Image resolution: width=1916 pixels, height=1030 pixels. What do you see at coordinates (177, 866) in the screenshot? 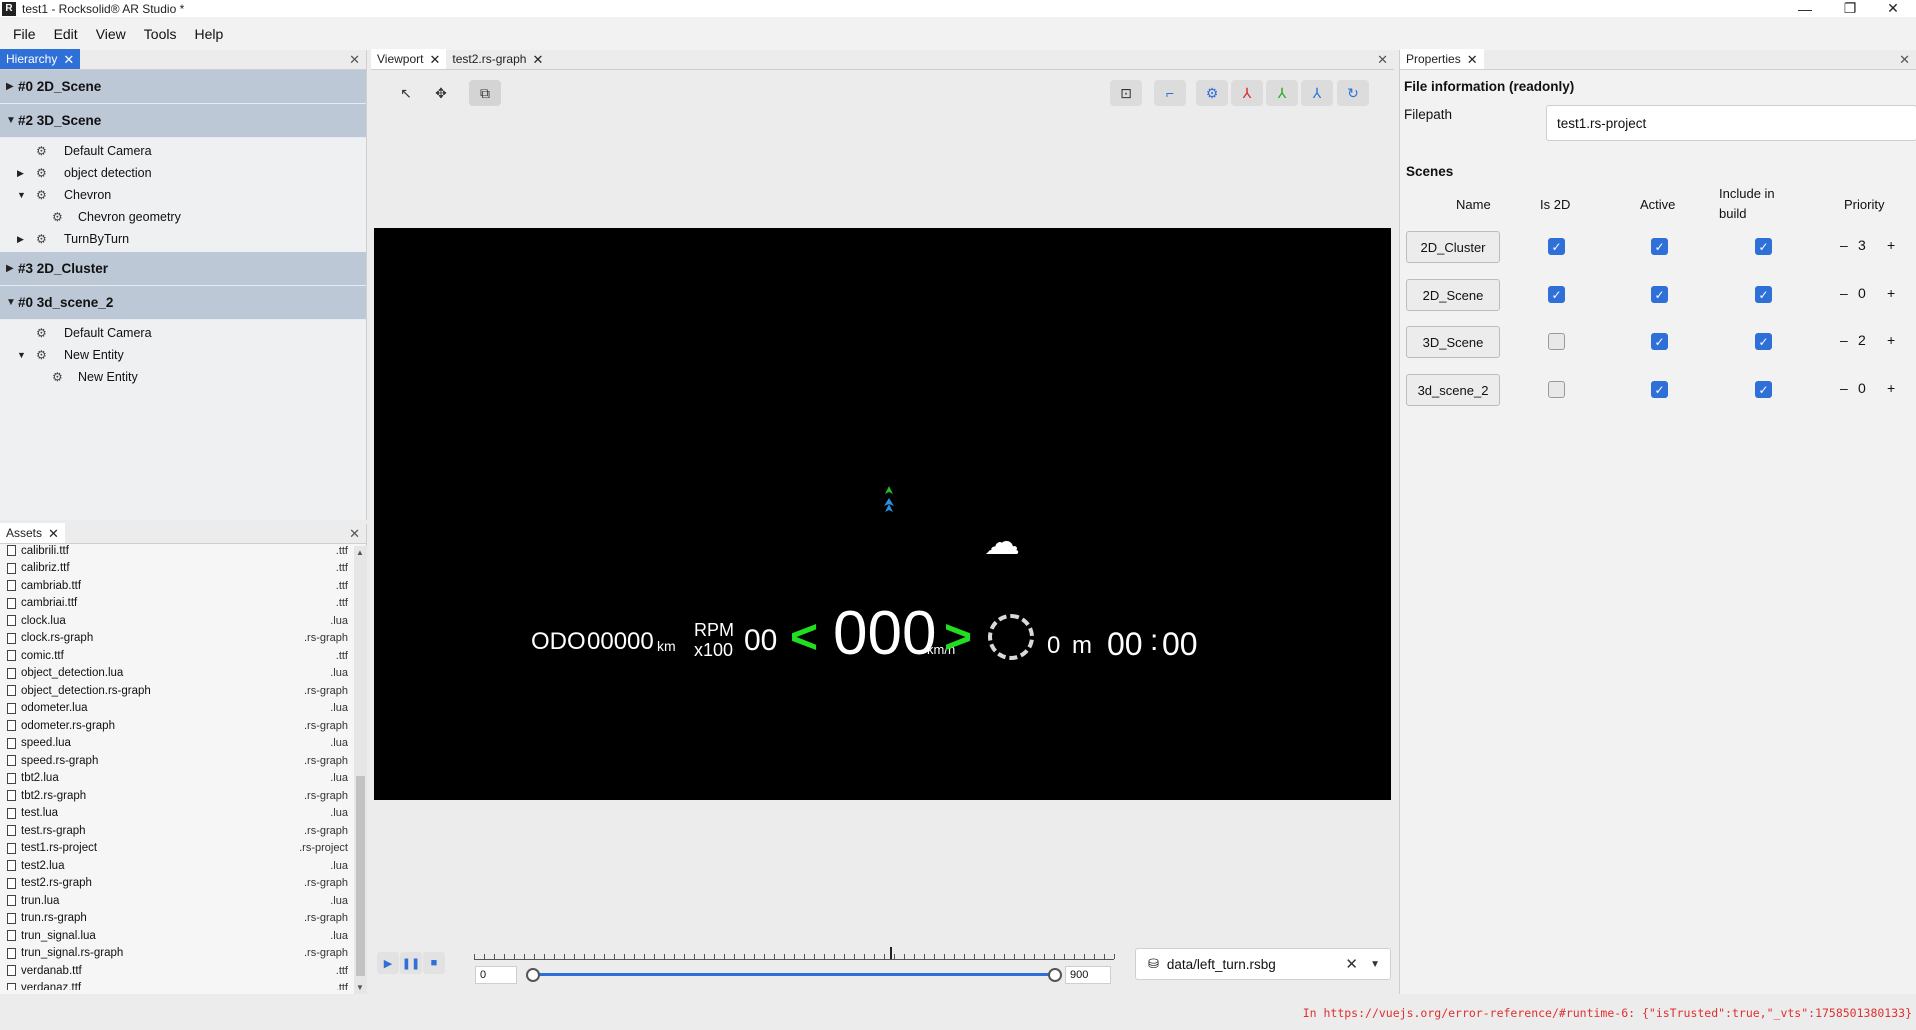
I see `asset-row: test2.lua .lua` at bounding box center [177, 866].